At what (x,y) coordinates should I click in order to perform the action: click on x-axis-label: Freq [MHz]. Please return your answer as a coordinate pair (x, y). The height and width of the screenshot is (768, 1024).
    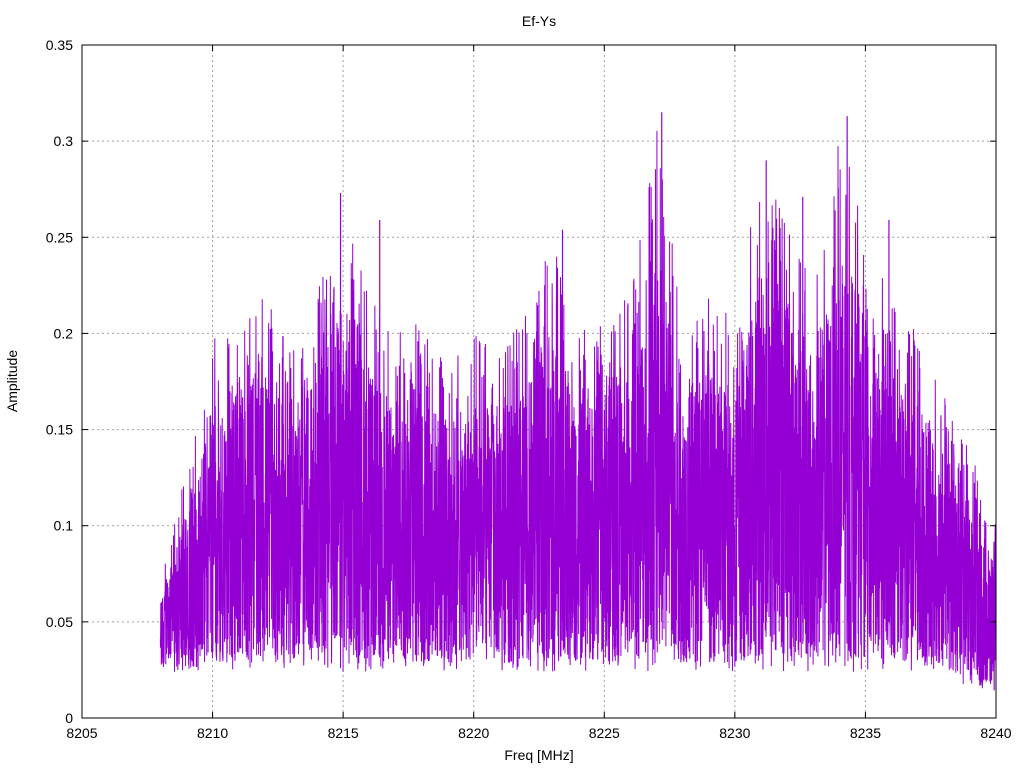
    Looking at the image, I should click on (538, 755).